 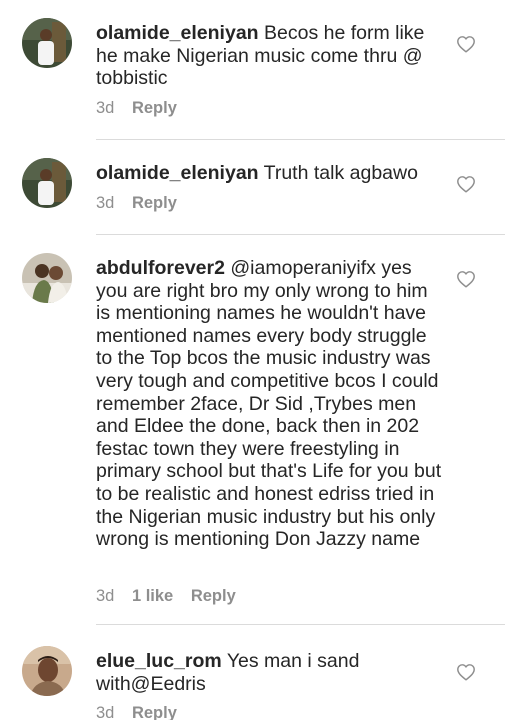 What do you see at coordinates (159, 661) in the screenshot?
I see `comment-username: elue_luc_rom` at bounding box center [159, 661].